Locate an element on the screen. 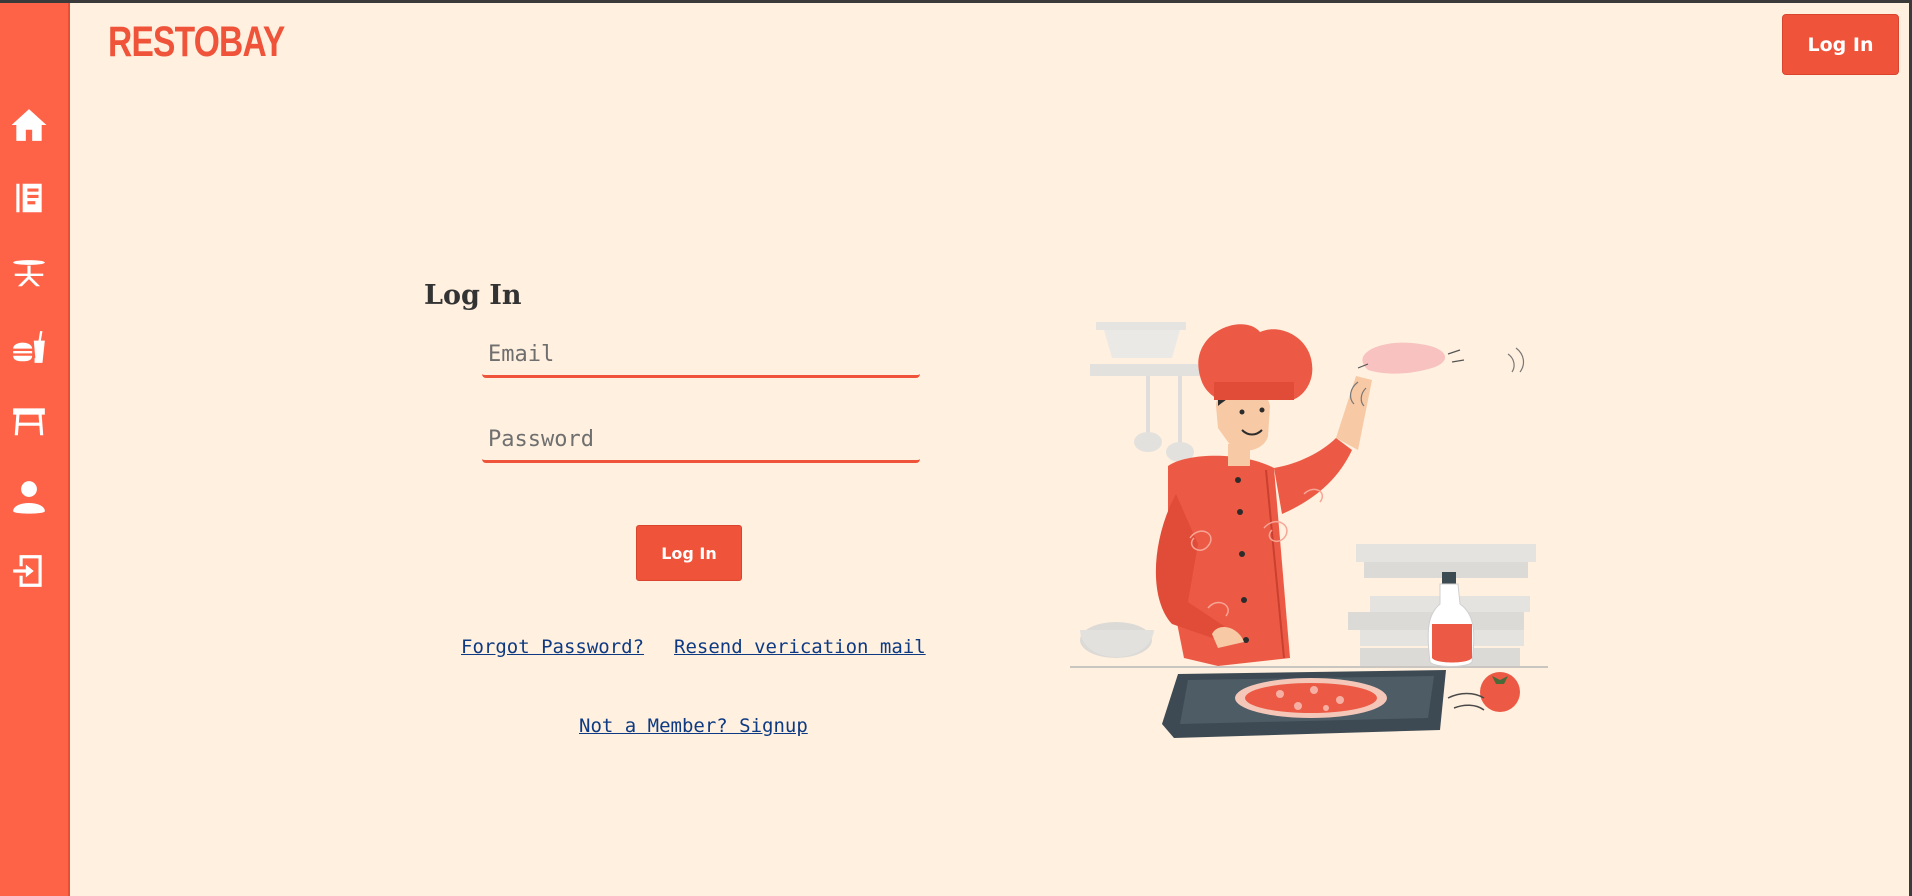 The image size is (1912, 896). food-icon is located at coordinates (29, 347).